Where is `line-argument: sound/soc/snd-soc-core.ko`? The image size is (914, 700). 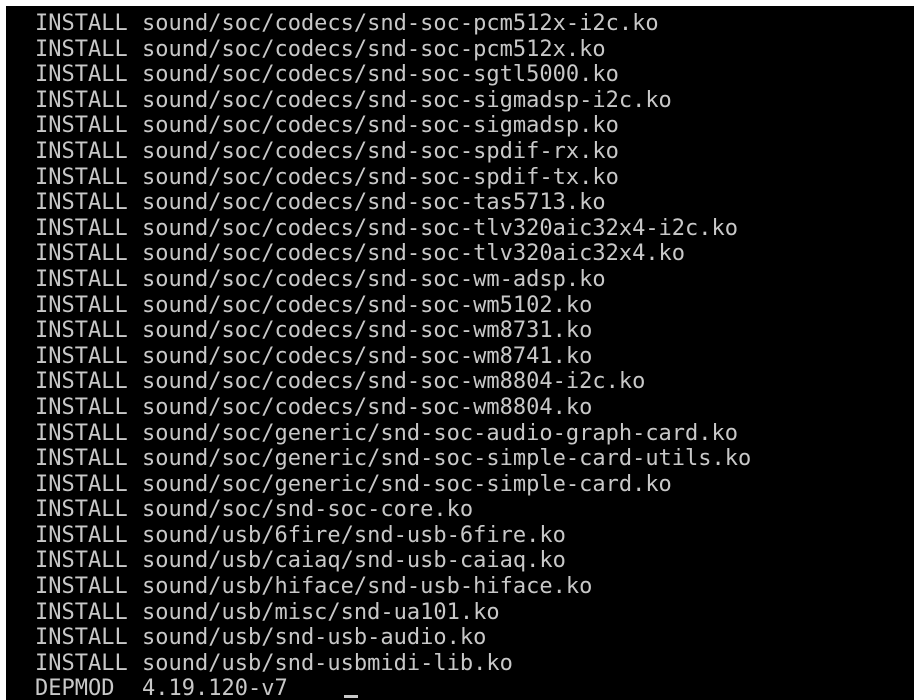
line-argument: sound/soc/snd-soc-core.ko is located at coordinates (308, 510).